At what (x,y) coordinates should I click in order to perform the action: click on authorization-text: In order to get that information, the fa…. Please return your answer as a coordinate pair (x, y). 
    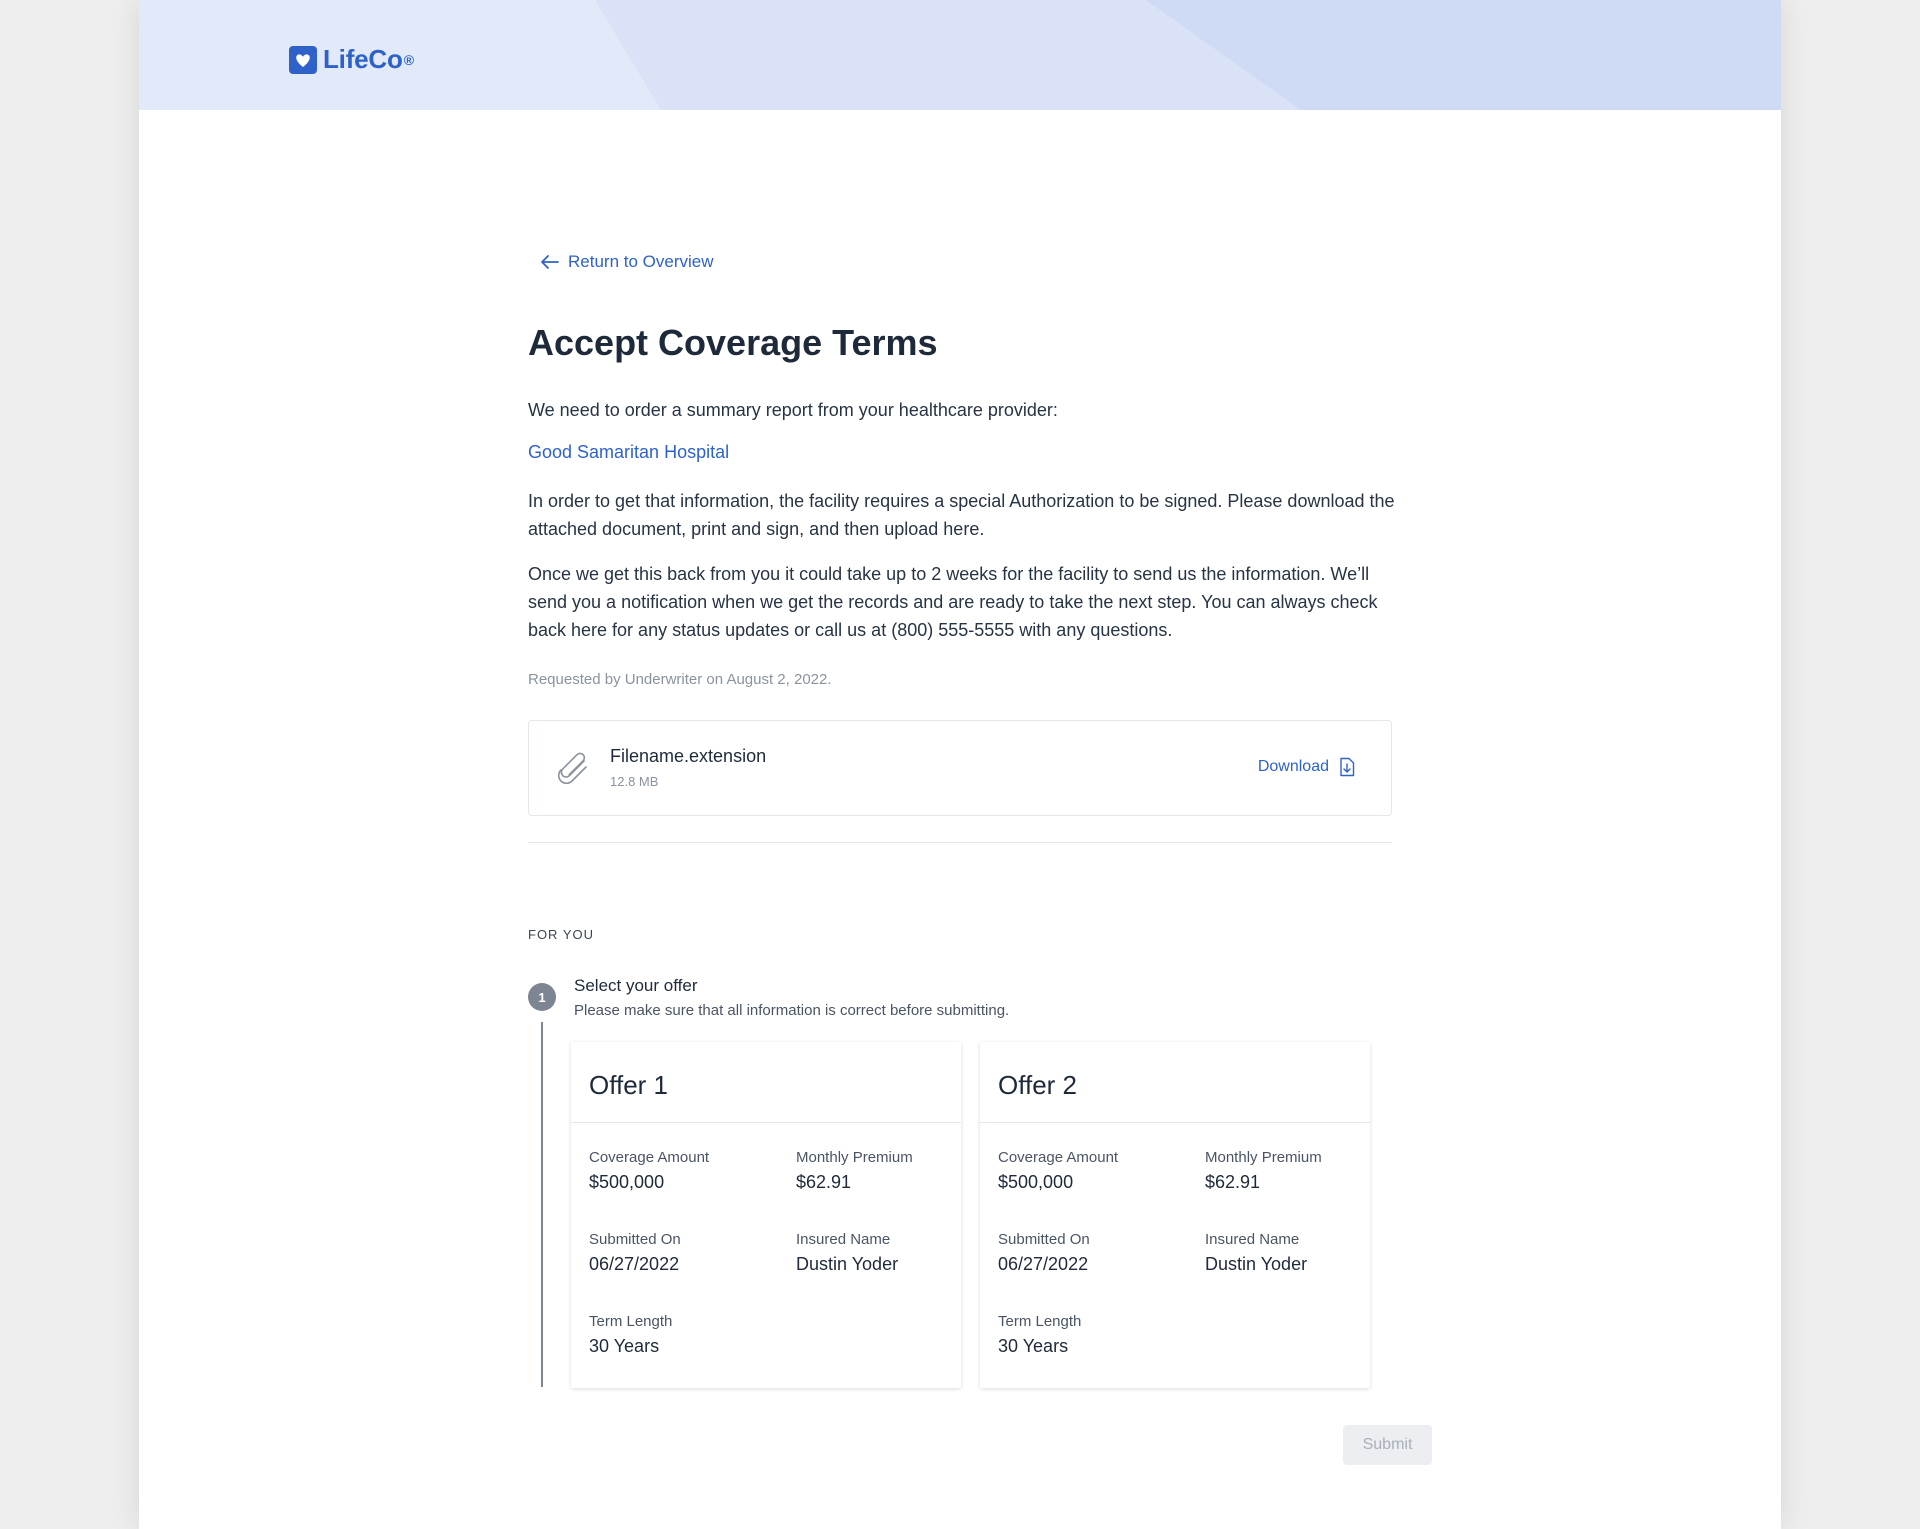
    Looking at the image, I should click on (961, 515).